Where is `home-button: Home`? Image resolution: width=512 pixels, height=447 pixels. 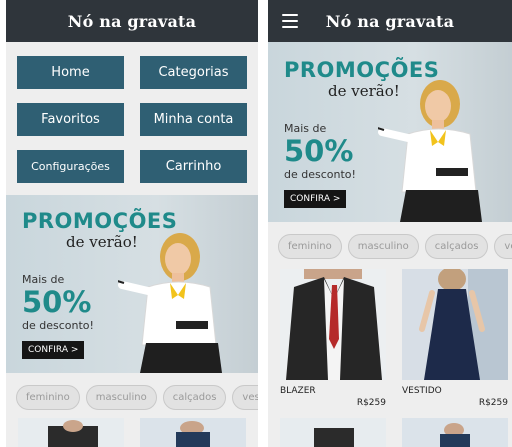 home-button: Home is located at coordinates (70, 72).